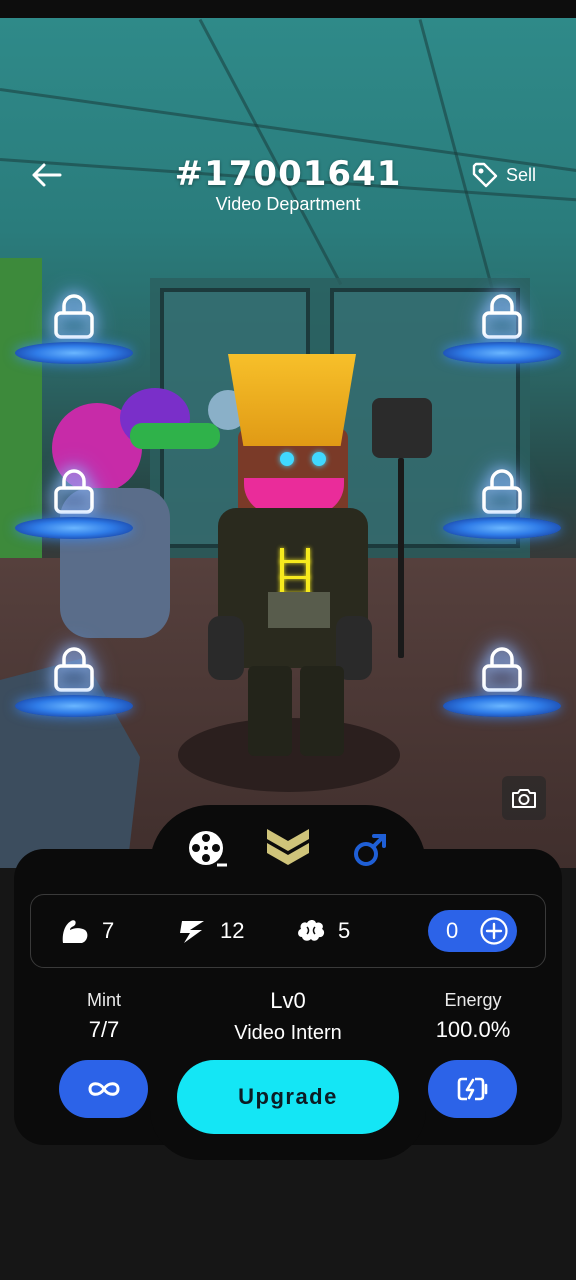  What do you see at coordinates (288, 1000) in the screenshot?
I see `level-label: Lv0` at bounding box center [288, 1000].